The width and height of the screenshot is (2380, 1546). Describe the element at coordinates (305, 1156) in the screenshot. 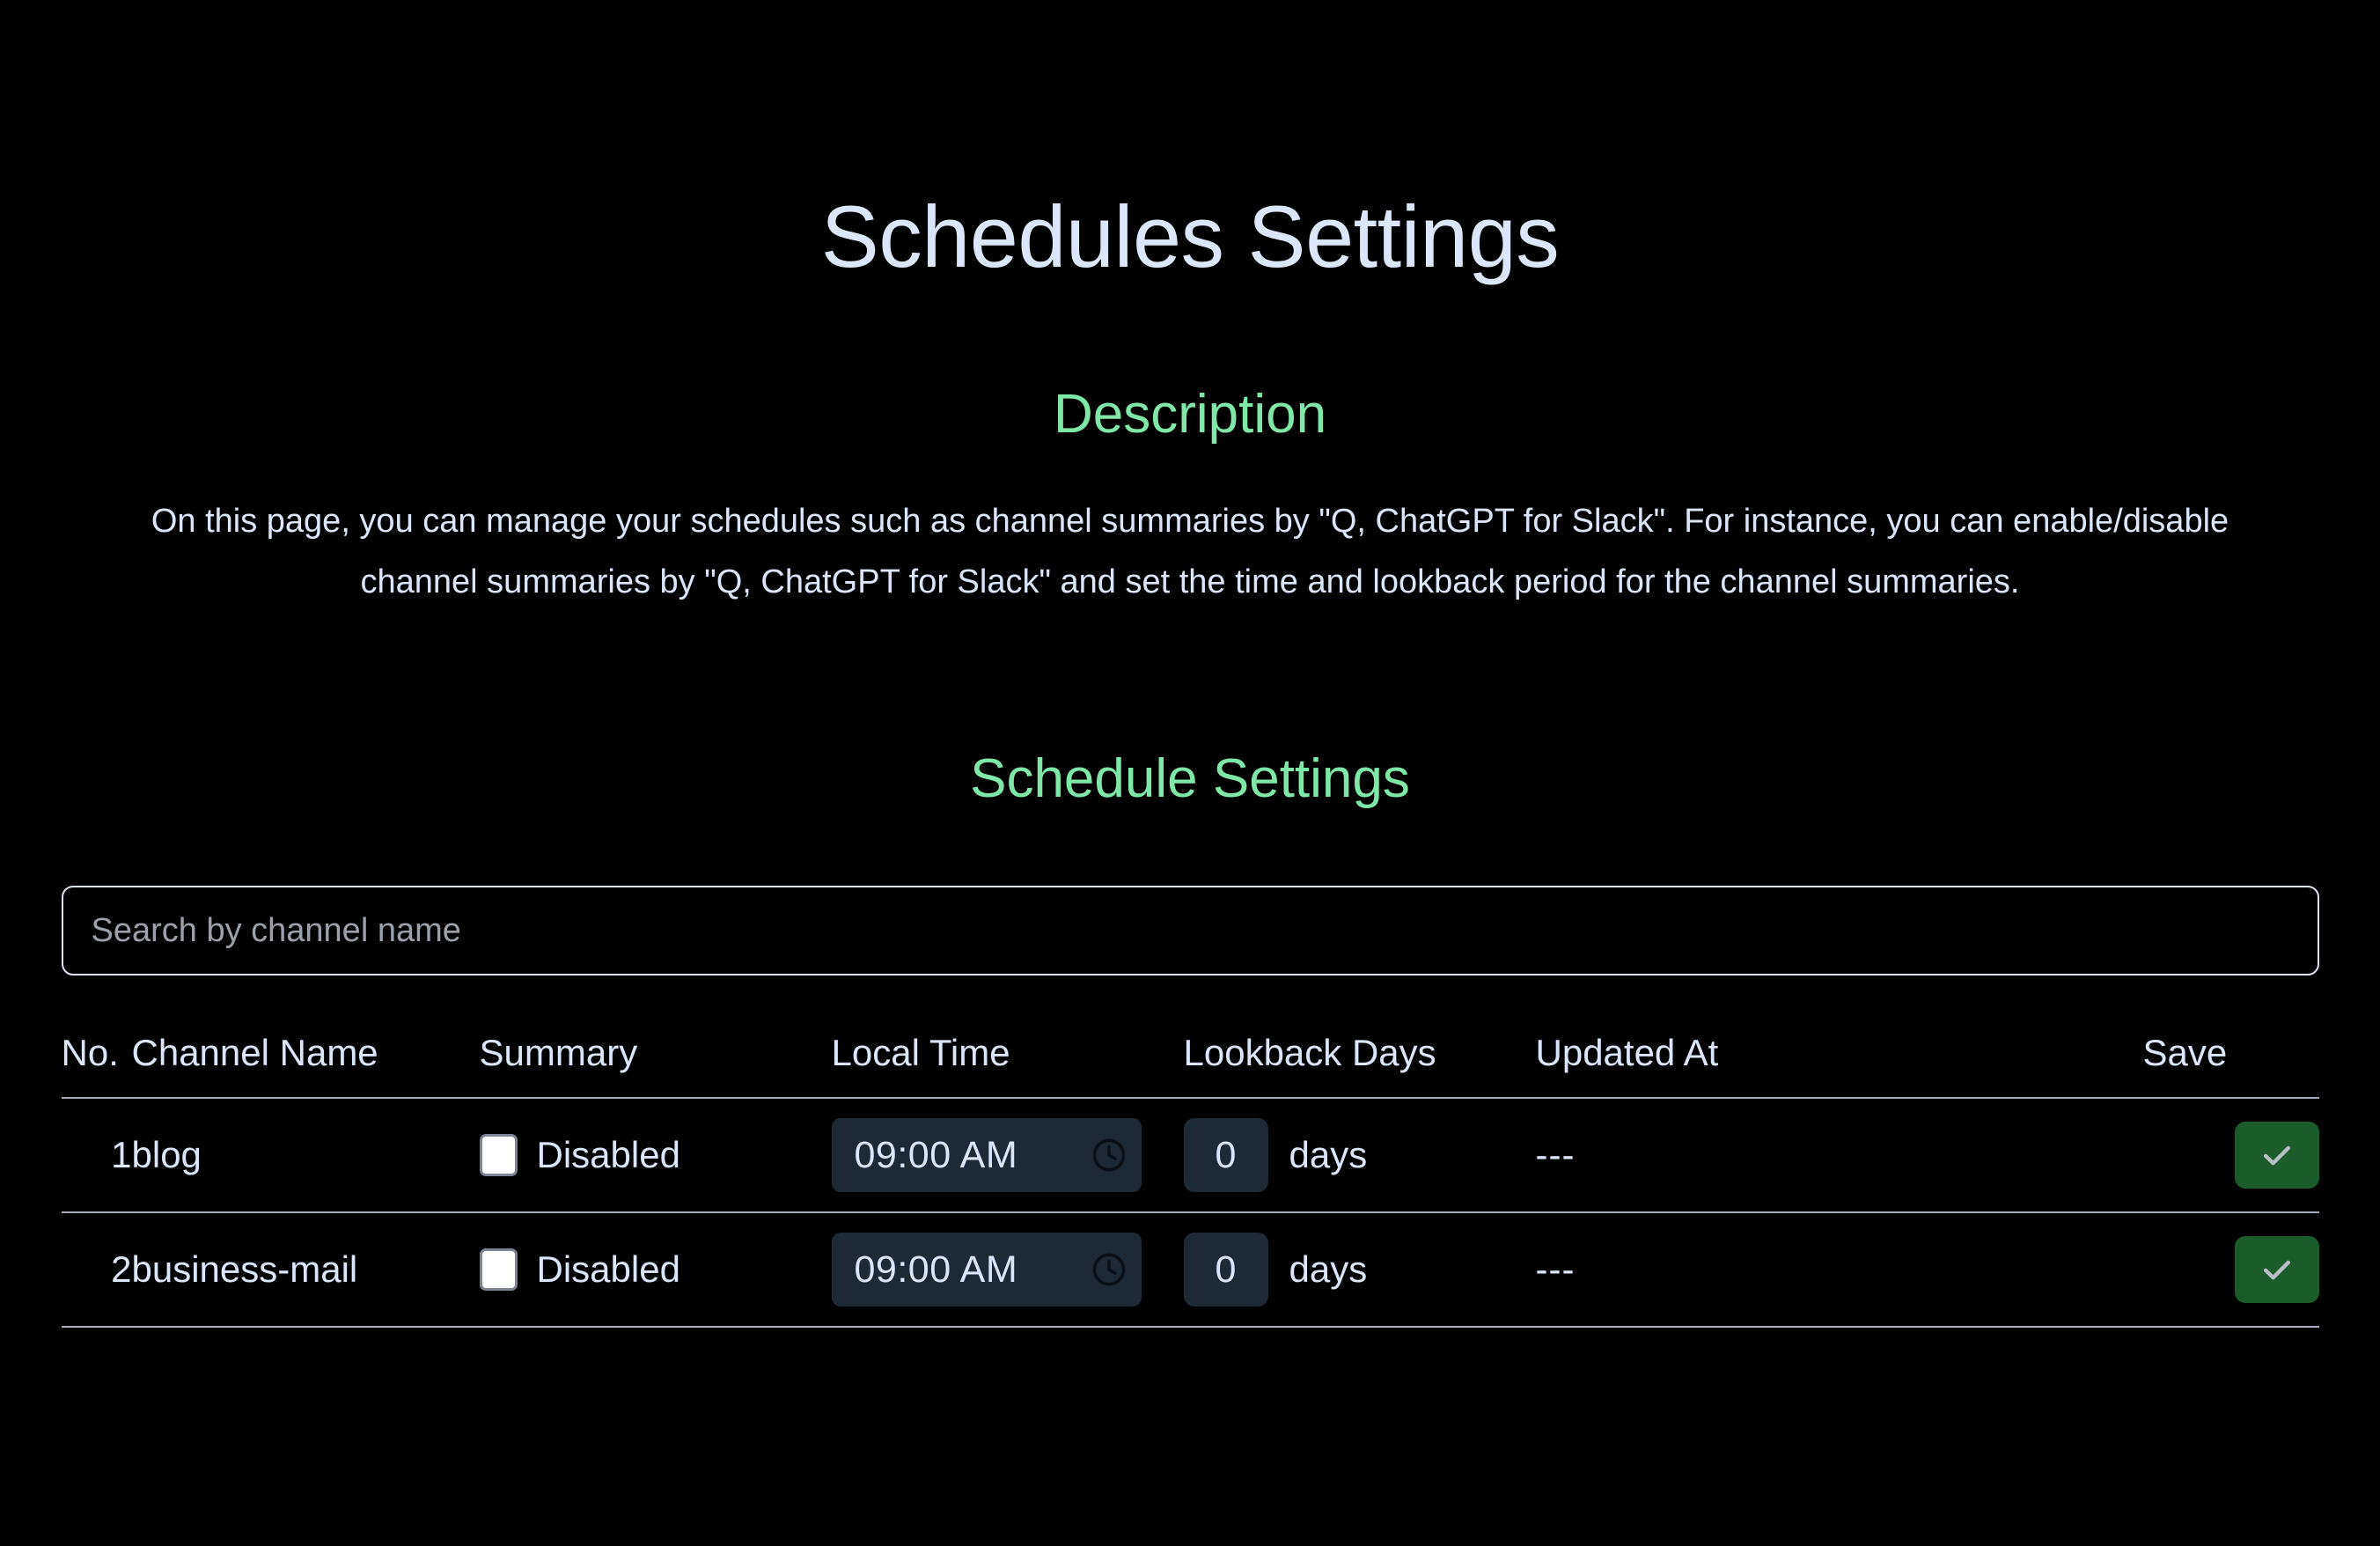

I see `row-channel-name: blog` at that location.